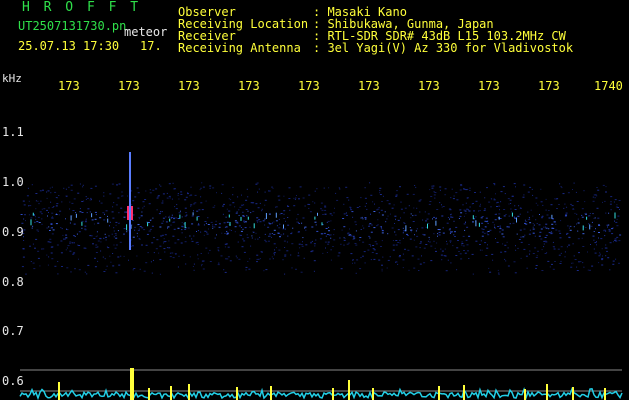 This screenshot has width=629, height=400. I want to click on y-tick-1.0: 1.0, so click(13, 182).